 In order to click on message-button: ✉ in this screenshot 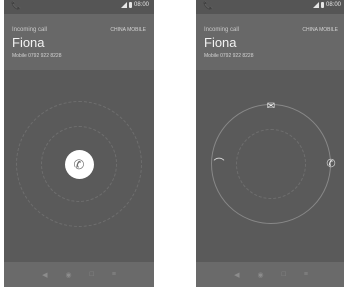, I will do `click(271, 107)`.